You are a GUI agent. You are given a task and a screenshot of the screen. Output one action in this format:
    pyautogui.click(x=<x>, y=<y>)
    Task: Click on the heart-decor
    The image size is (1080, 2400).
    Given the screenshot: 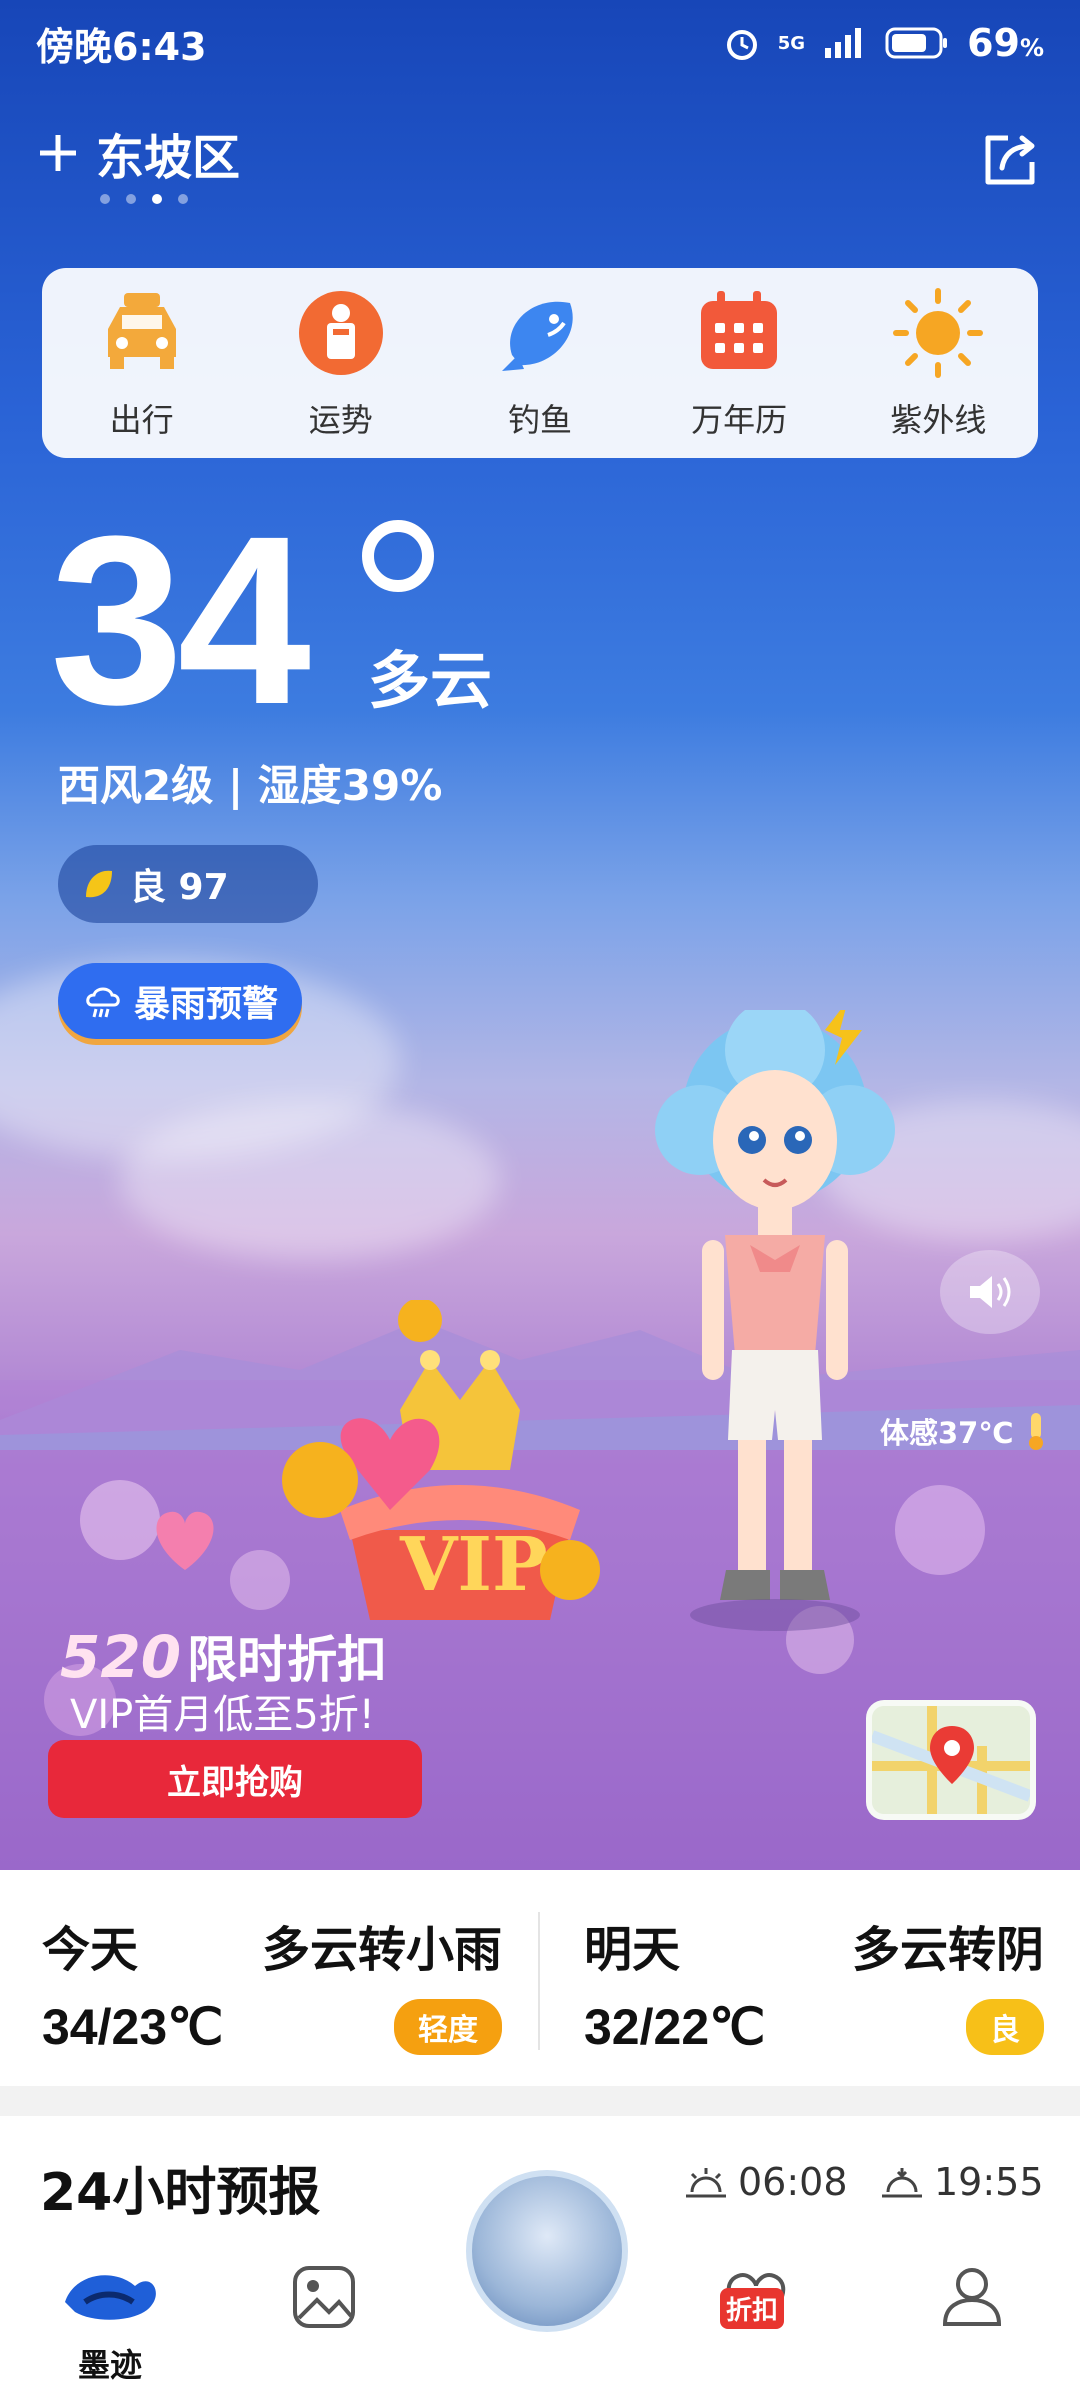 What is the action you would take?
    pyautogui.click(x=185, y=1540)
    